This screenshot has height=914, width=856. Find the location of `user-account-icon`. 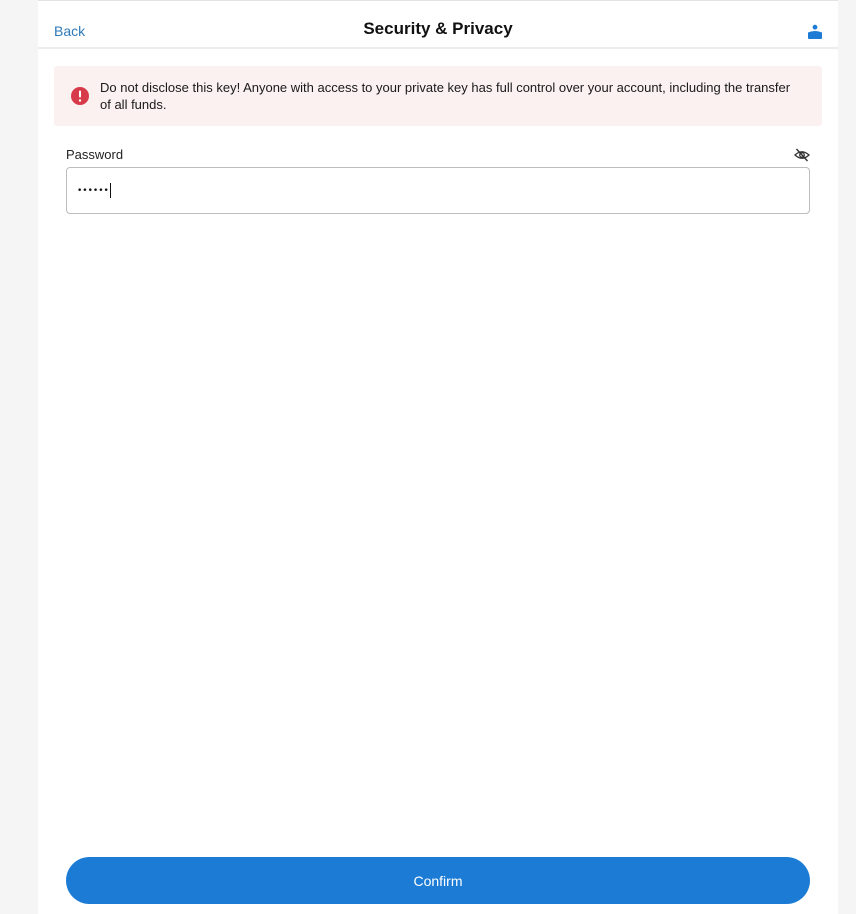

user-account-icon is located at coordinates (815, 32).